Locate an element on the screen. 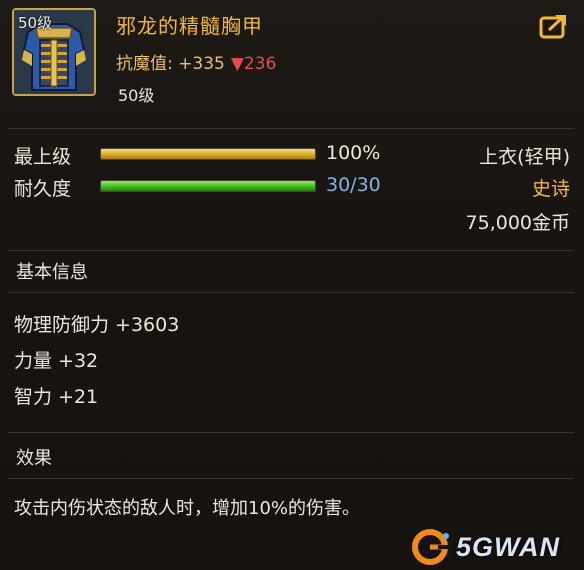  attribute-strength: 力量 +32 is located at coordinates (56, 361).